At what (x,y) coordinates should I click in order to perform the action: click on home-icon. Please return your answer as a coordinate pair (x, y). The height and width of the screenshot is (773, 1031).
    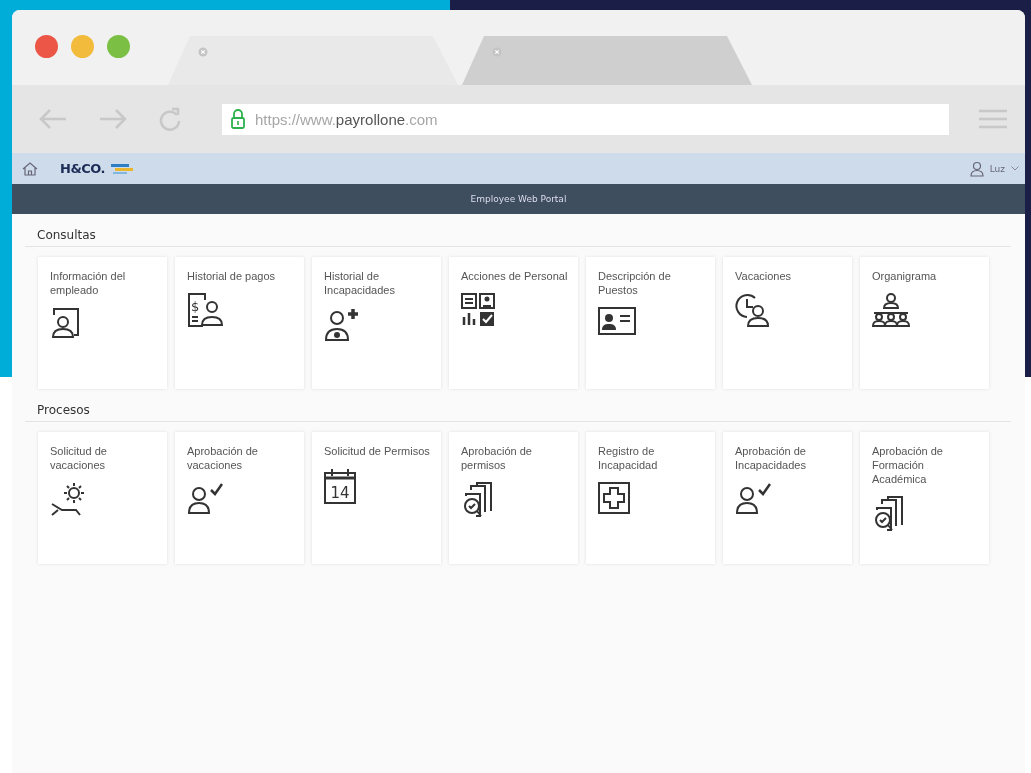
    Looking at the image, I should click on (30, 168).